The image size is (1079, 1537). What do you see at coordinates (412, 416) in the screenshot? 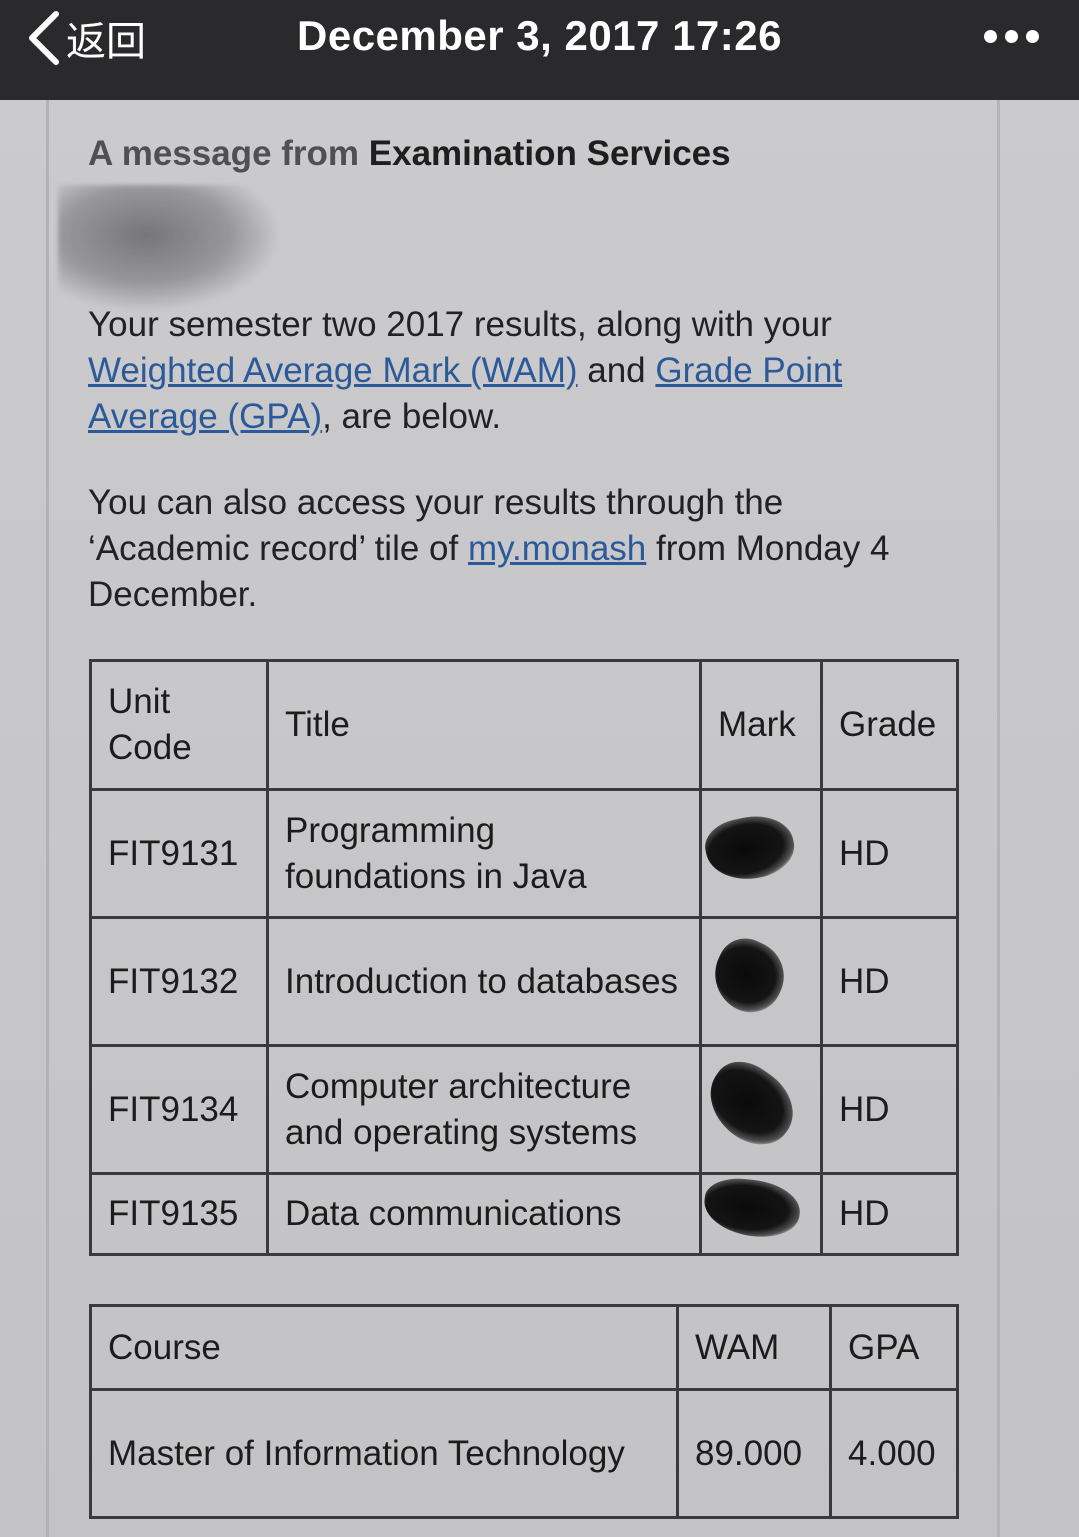
I see `para1-end: , are below.` at bounding box center [412, 416].